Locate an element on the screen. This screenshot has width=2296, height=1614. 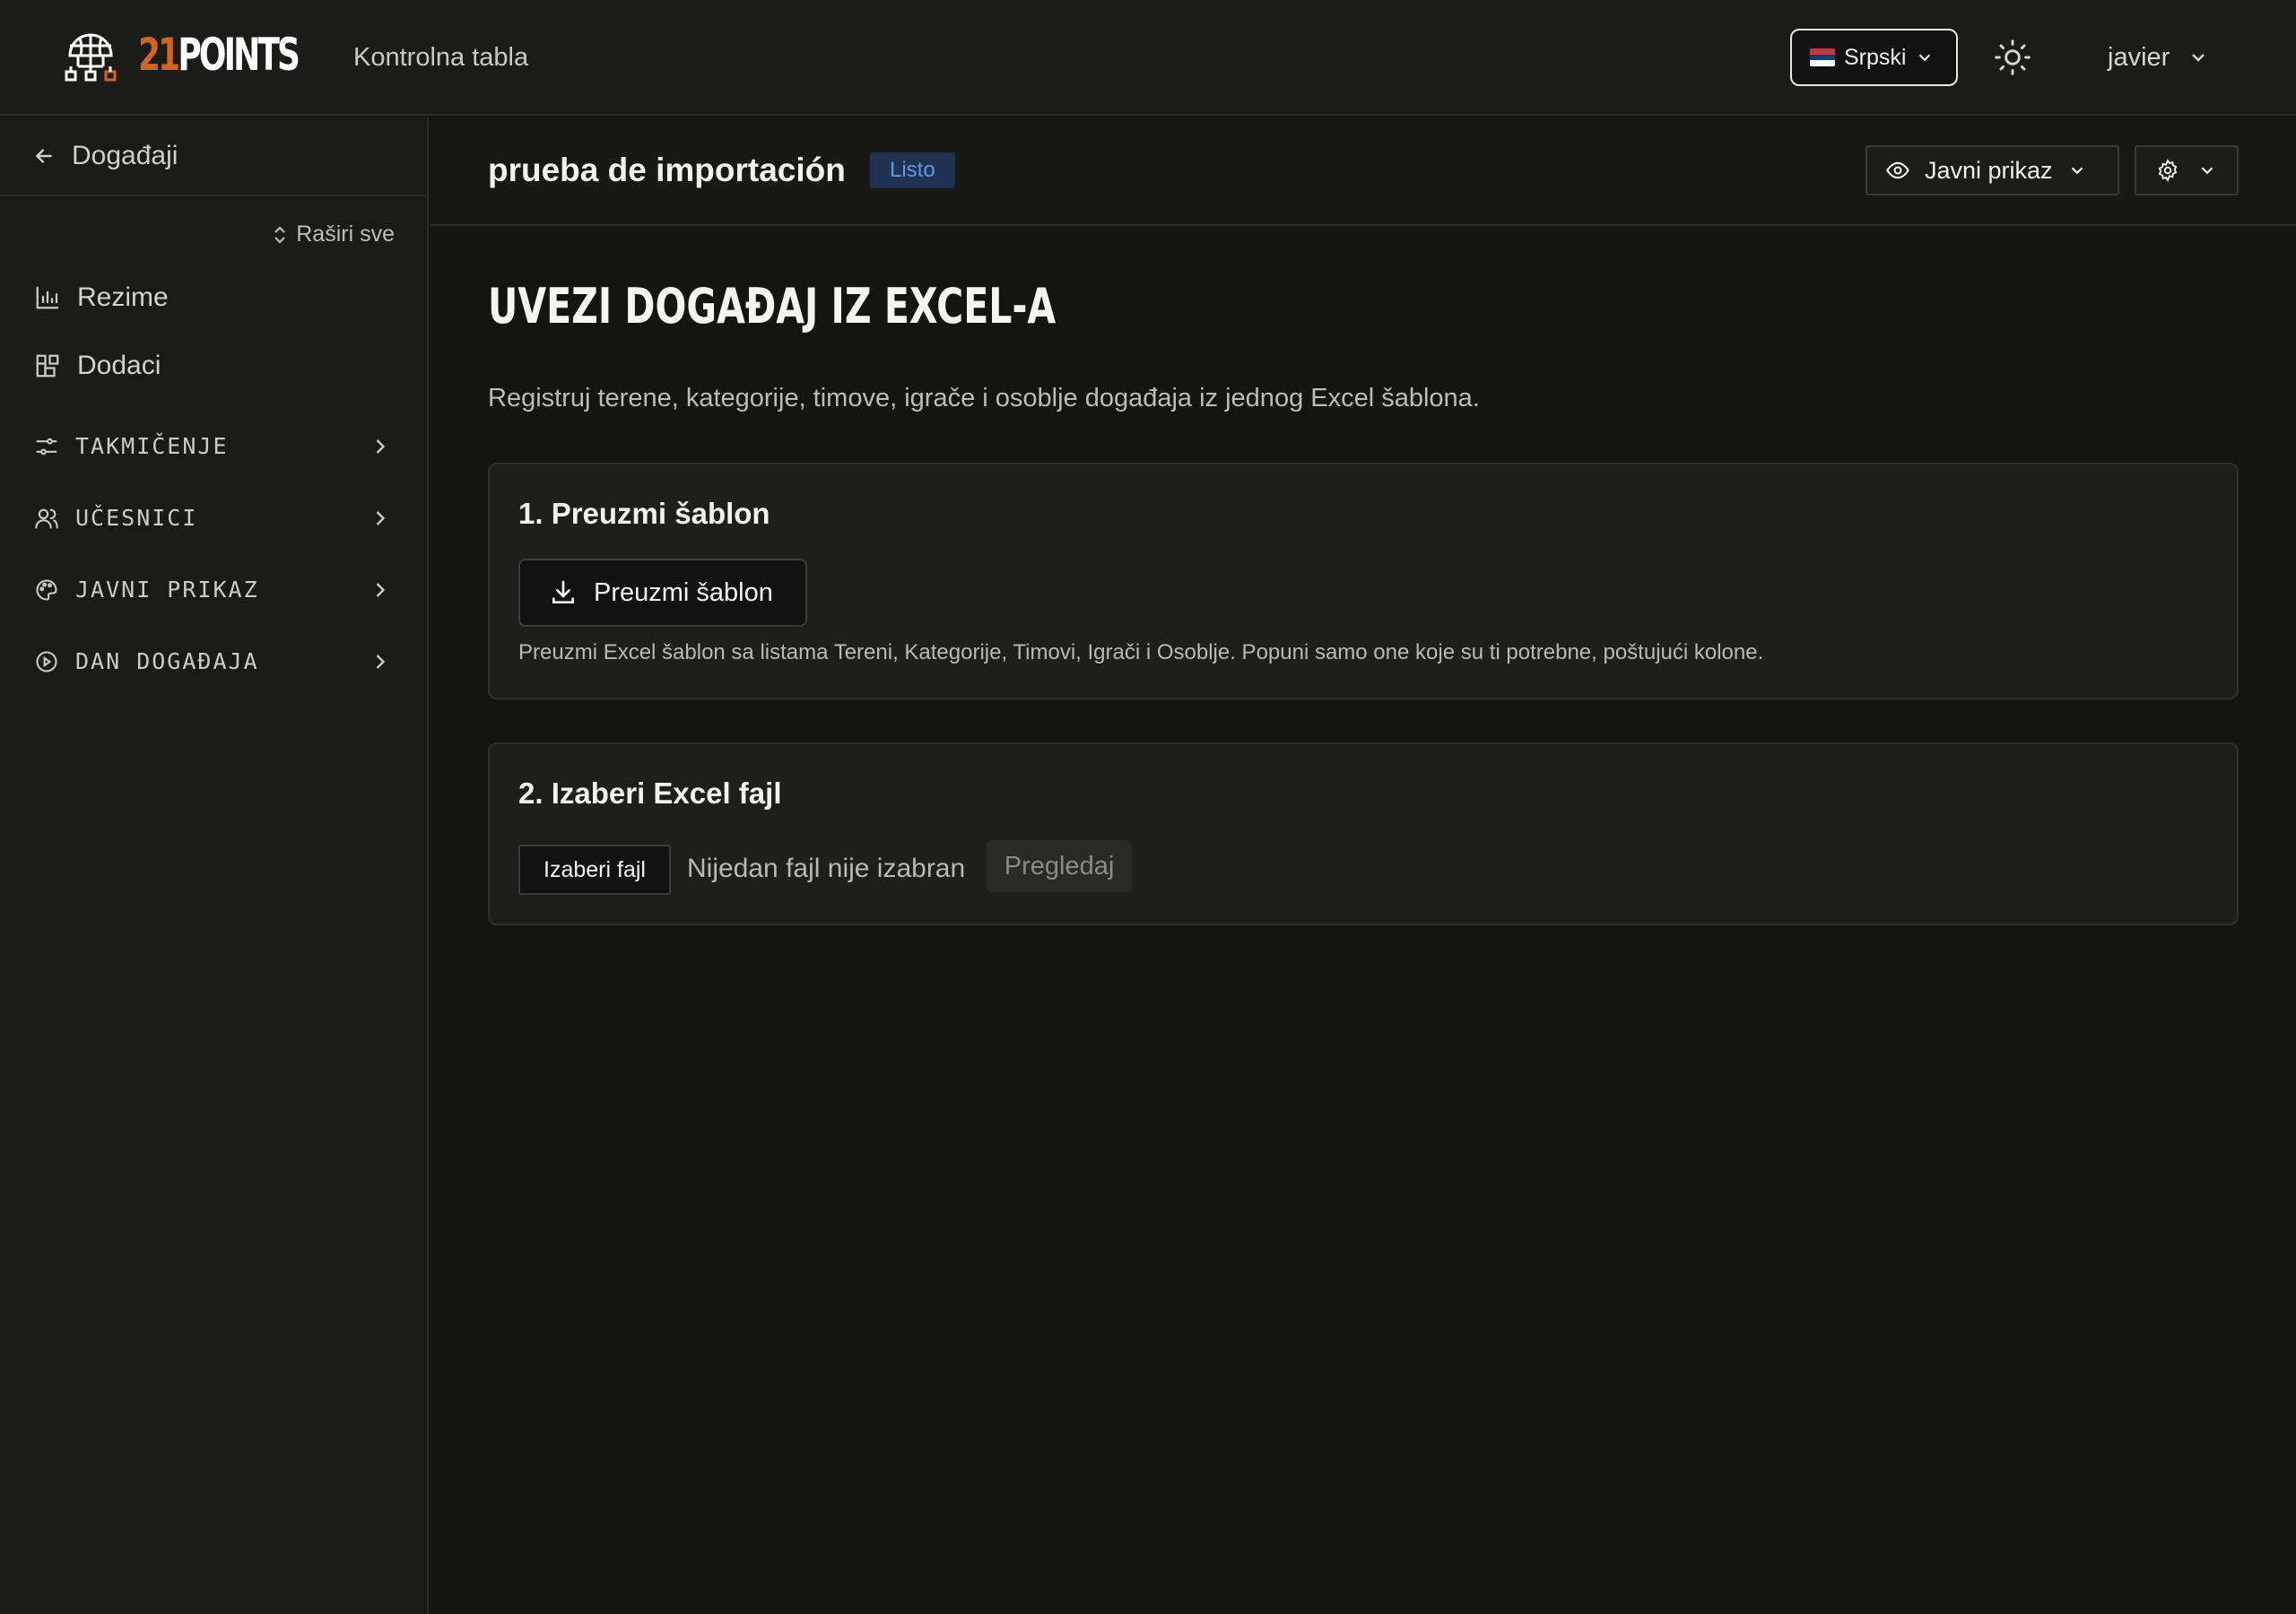
chart-icon is located at coordinates (47, 297).